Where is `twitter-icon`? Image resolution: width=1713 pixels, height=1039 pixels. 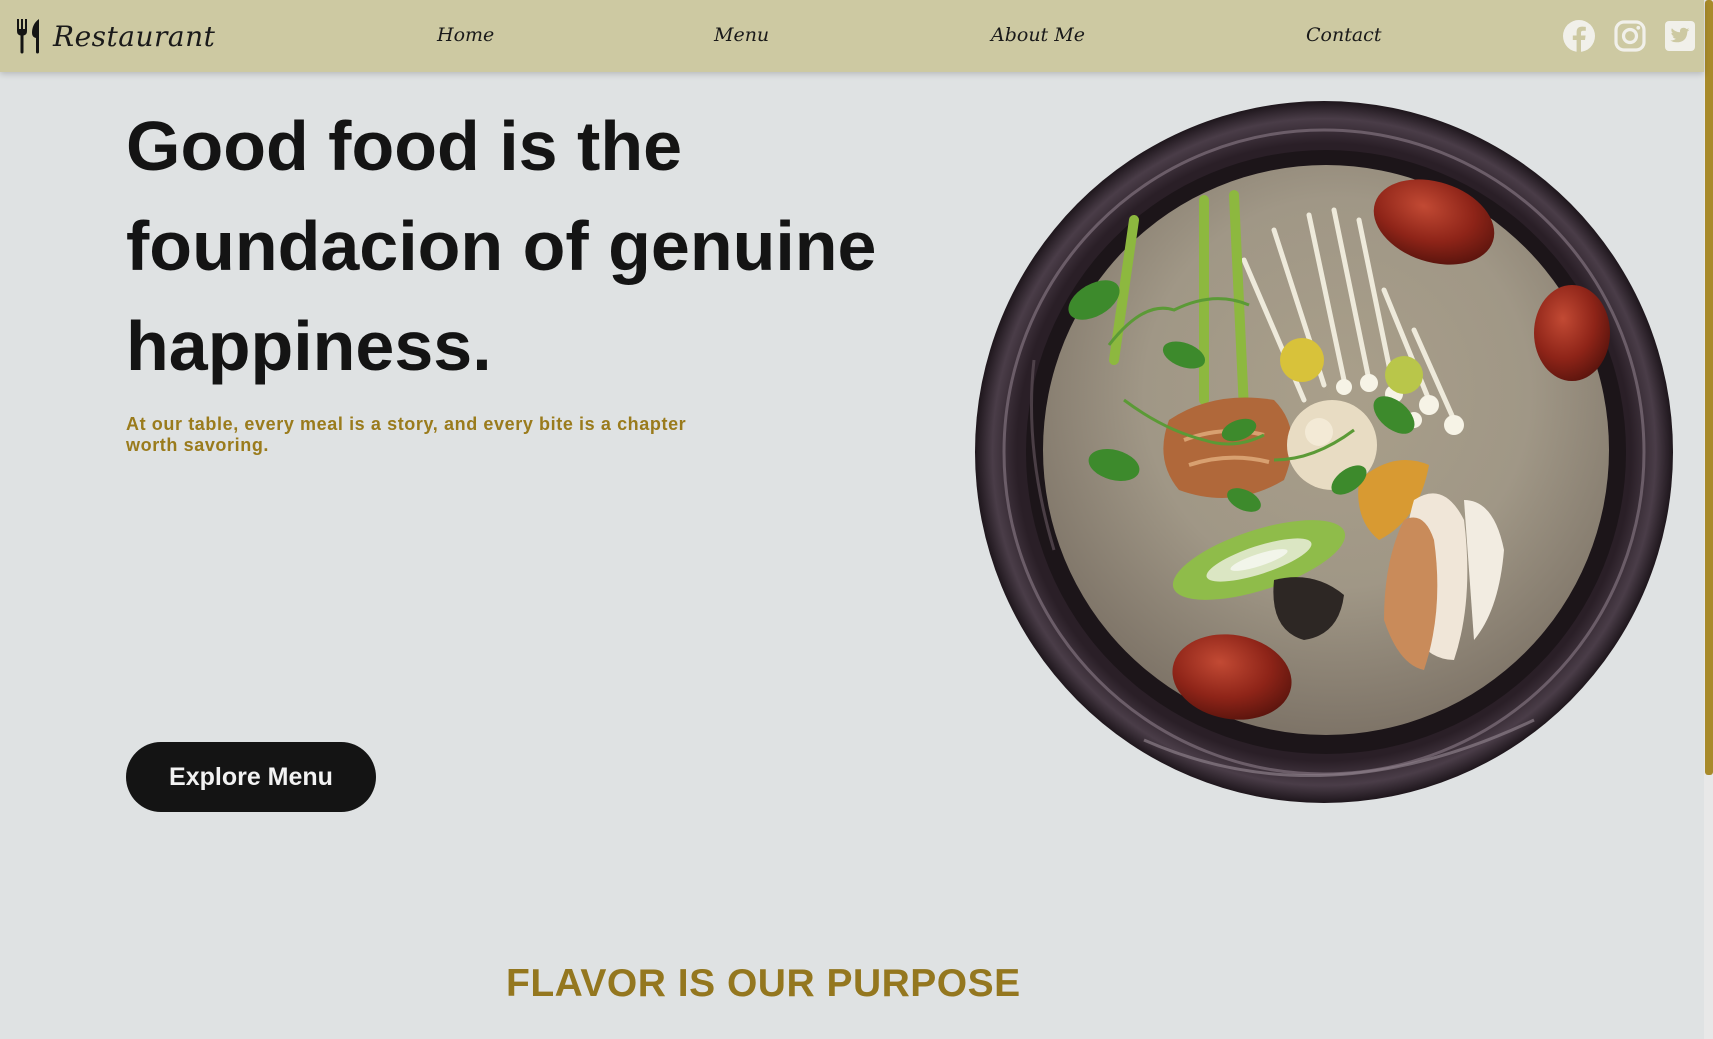 twitter-icon is located at coordinates (1680, 36).